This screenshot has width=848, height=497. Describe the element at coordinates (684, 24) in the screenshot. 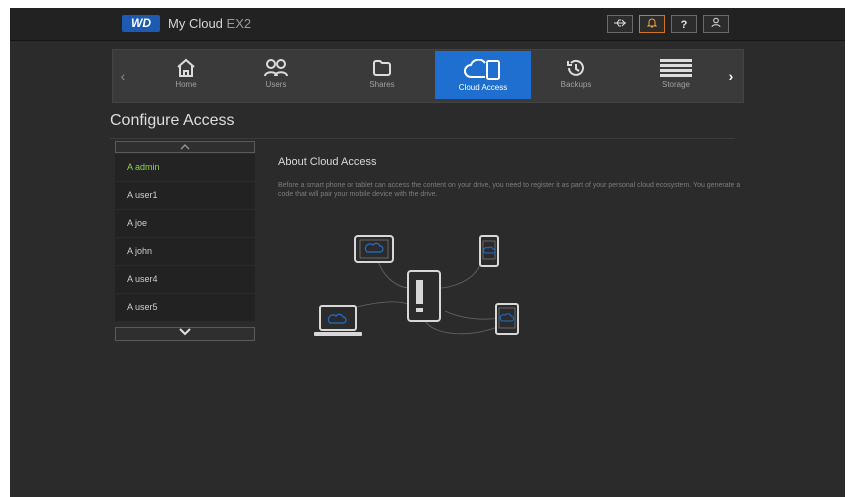

I see `help-button: ?` at that location.